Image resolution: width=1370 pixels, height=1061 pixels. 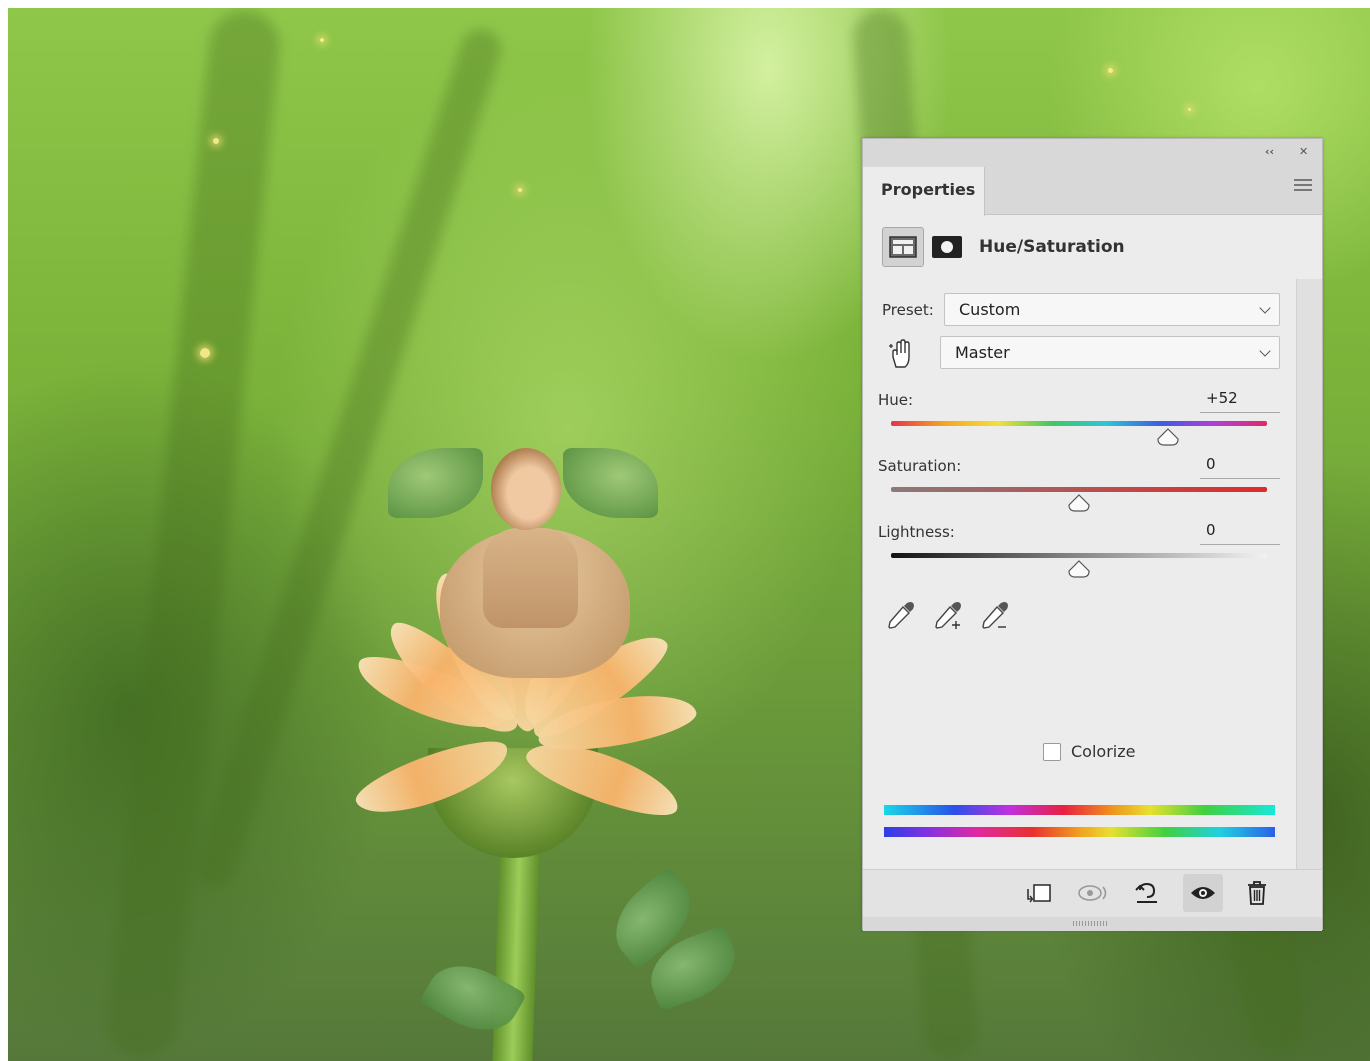 What do you see at coordinates (1257, 893) in the screenshot?
I see `trash-icon` at bounding box center [1257, 893].